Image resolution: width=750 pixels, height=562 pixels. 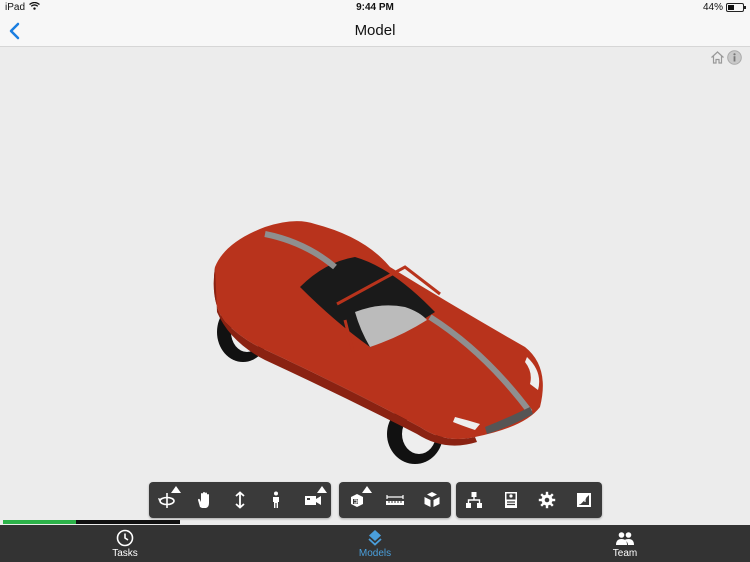 I want to click on people-icon, so click(x=625, y=538).